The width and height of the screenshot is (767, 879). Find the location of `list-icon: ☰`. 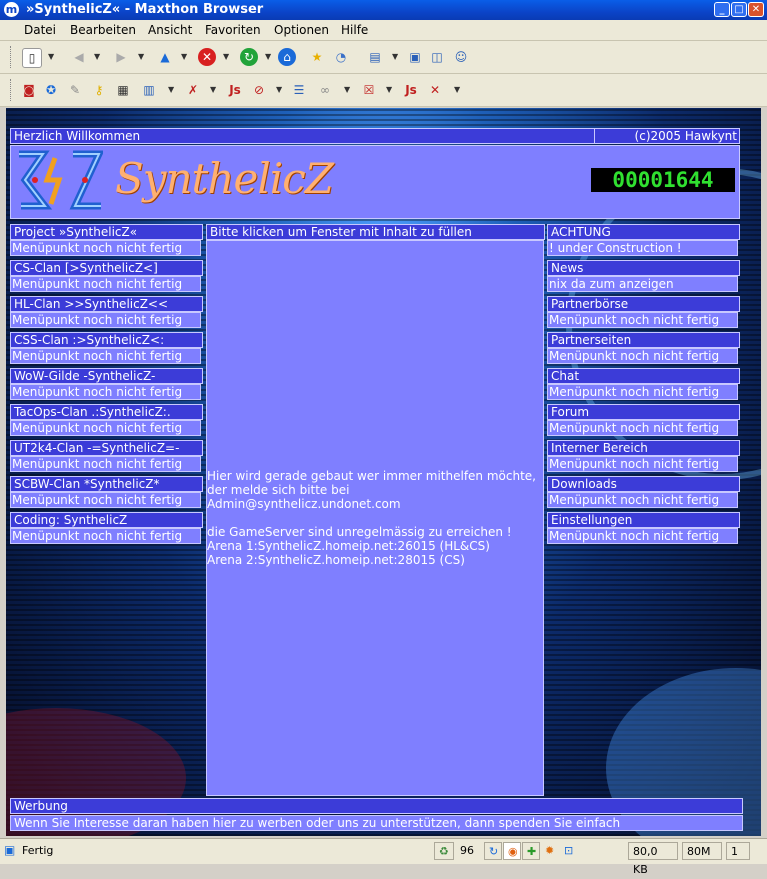

list-icon: ☰ is located at coordinates (299, 90).